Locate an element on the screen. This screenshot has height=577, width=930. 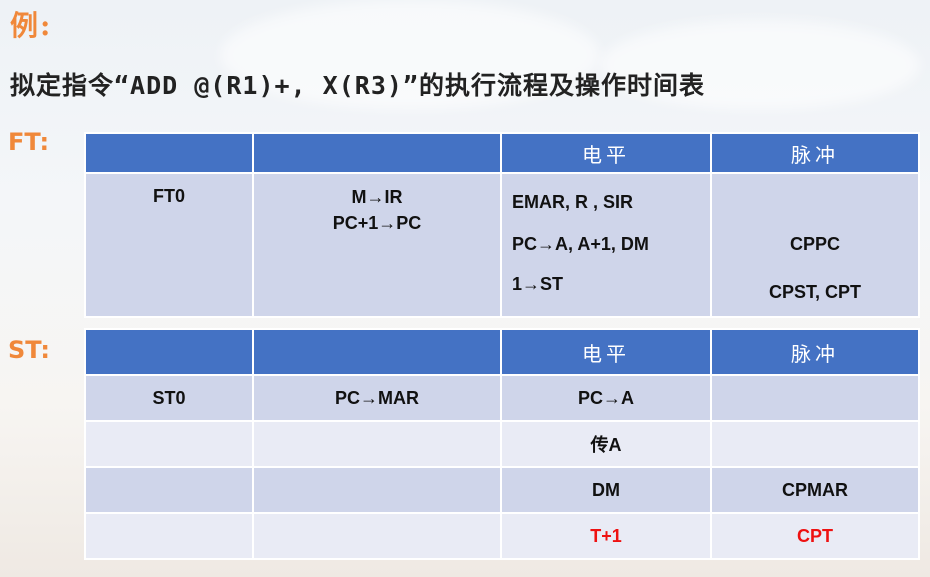
ft-level-line: PC→A, A+1, DM is located at coordinates (580, 244).